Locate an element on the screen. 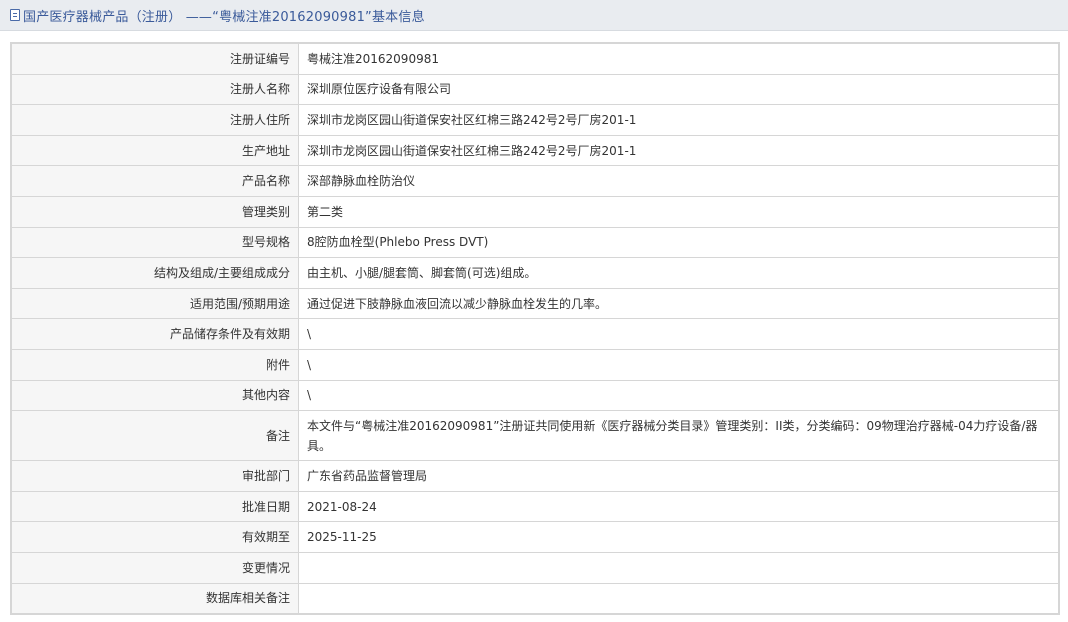 The height and width of the screenshot is (622, 1068). table-row: 注册人住所 深圳市龙岗区园山街道保安社区红棉三路242号2号厂房201-1 is located at coordinates (535, 120).